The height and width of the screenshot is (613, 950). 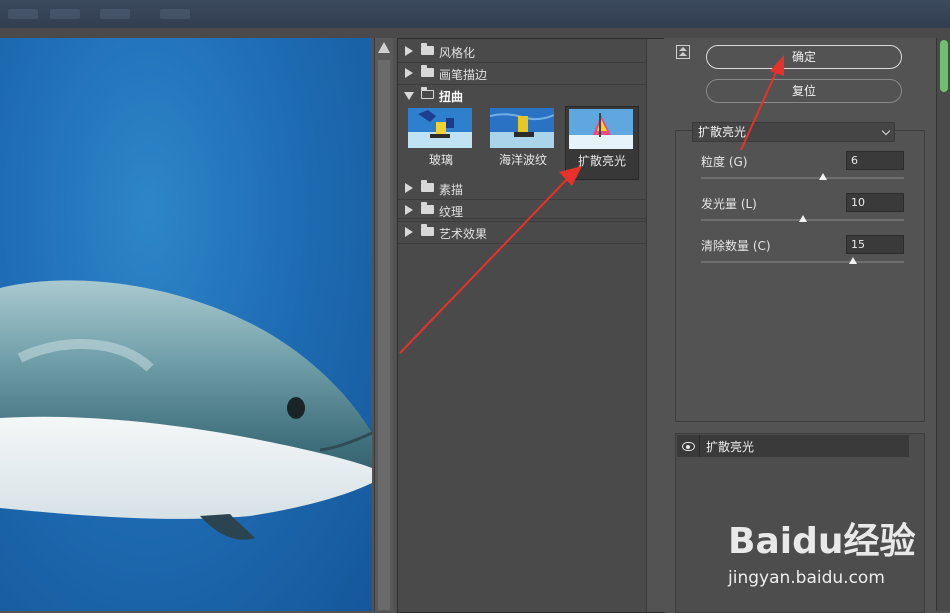 What do you see at coordinates (522, 211) in the screenshot?
I see `folder-texture: 纹理` at bounding box center [522, 211].